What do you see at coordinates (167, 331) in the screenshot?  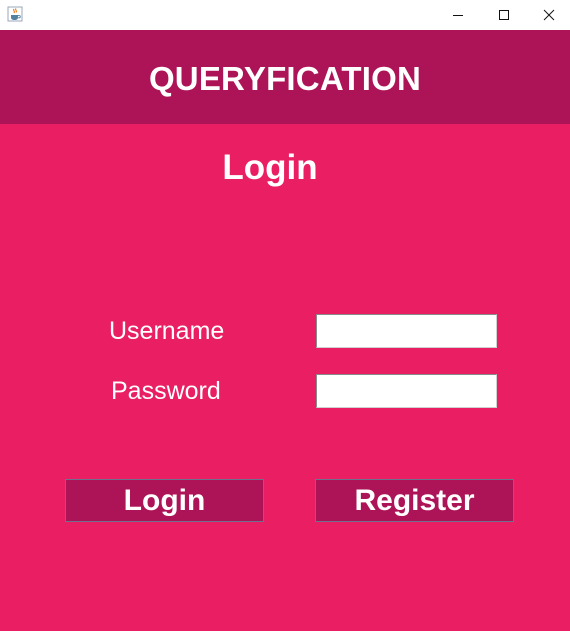 I see `username-label: Username` at bounding box center [167, 331].